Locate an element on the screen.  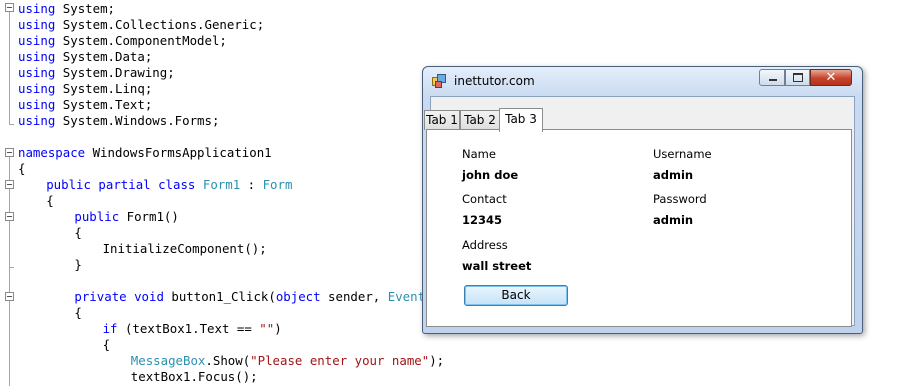
tab-1: Tab 1 is located at coordinates (442, 120).